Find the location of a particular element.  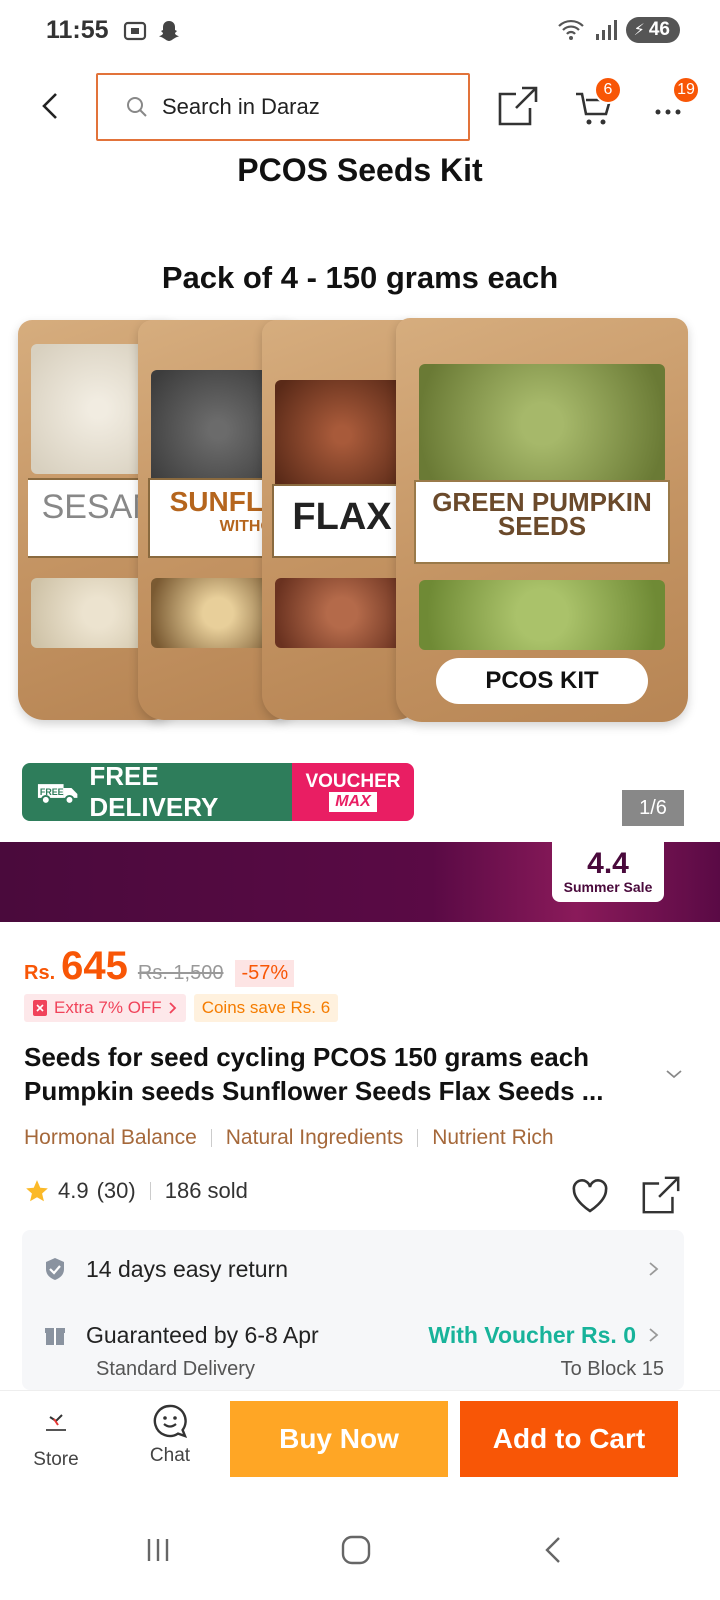

back-button is located at coordinates (50, 106).